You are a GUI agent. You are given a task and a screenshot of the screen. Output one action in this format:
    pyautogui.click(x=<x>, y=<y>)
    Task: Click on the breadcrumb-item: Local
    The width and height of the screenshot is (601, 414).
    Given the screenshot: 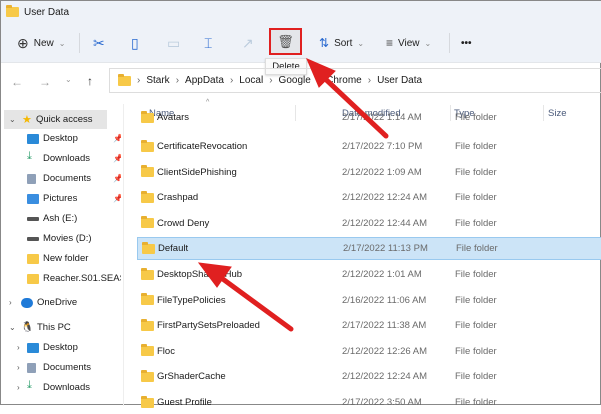 What is the action you would take?
    pyautogui.click(x=251, y=80)
    